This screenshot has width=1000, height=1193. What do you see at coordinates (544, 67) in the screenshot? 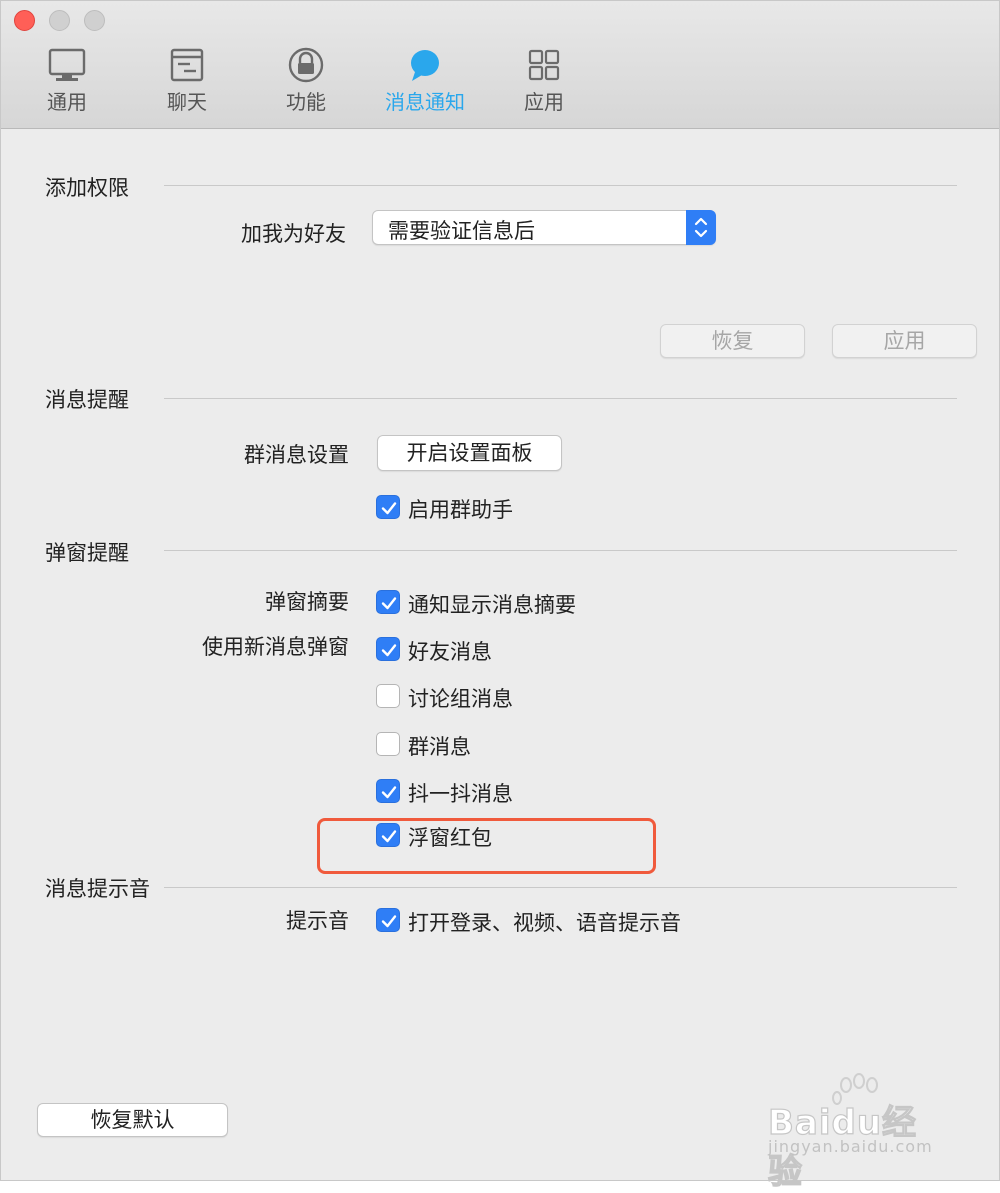
I see `grid-icon` at bounding box center [544, 67].